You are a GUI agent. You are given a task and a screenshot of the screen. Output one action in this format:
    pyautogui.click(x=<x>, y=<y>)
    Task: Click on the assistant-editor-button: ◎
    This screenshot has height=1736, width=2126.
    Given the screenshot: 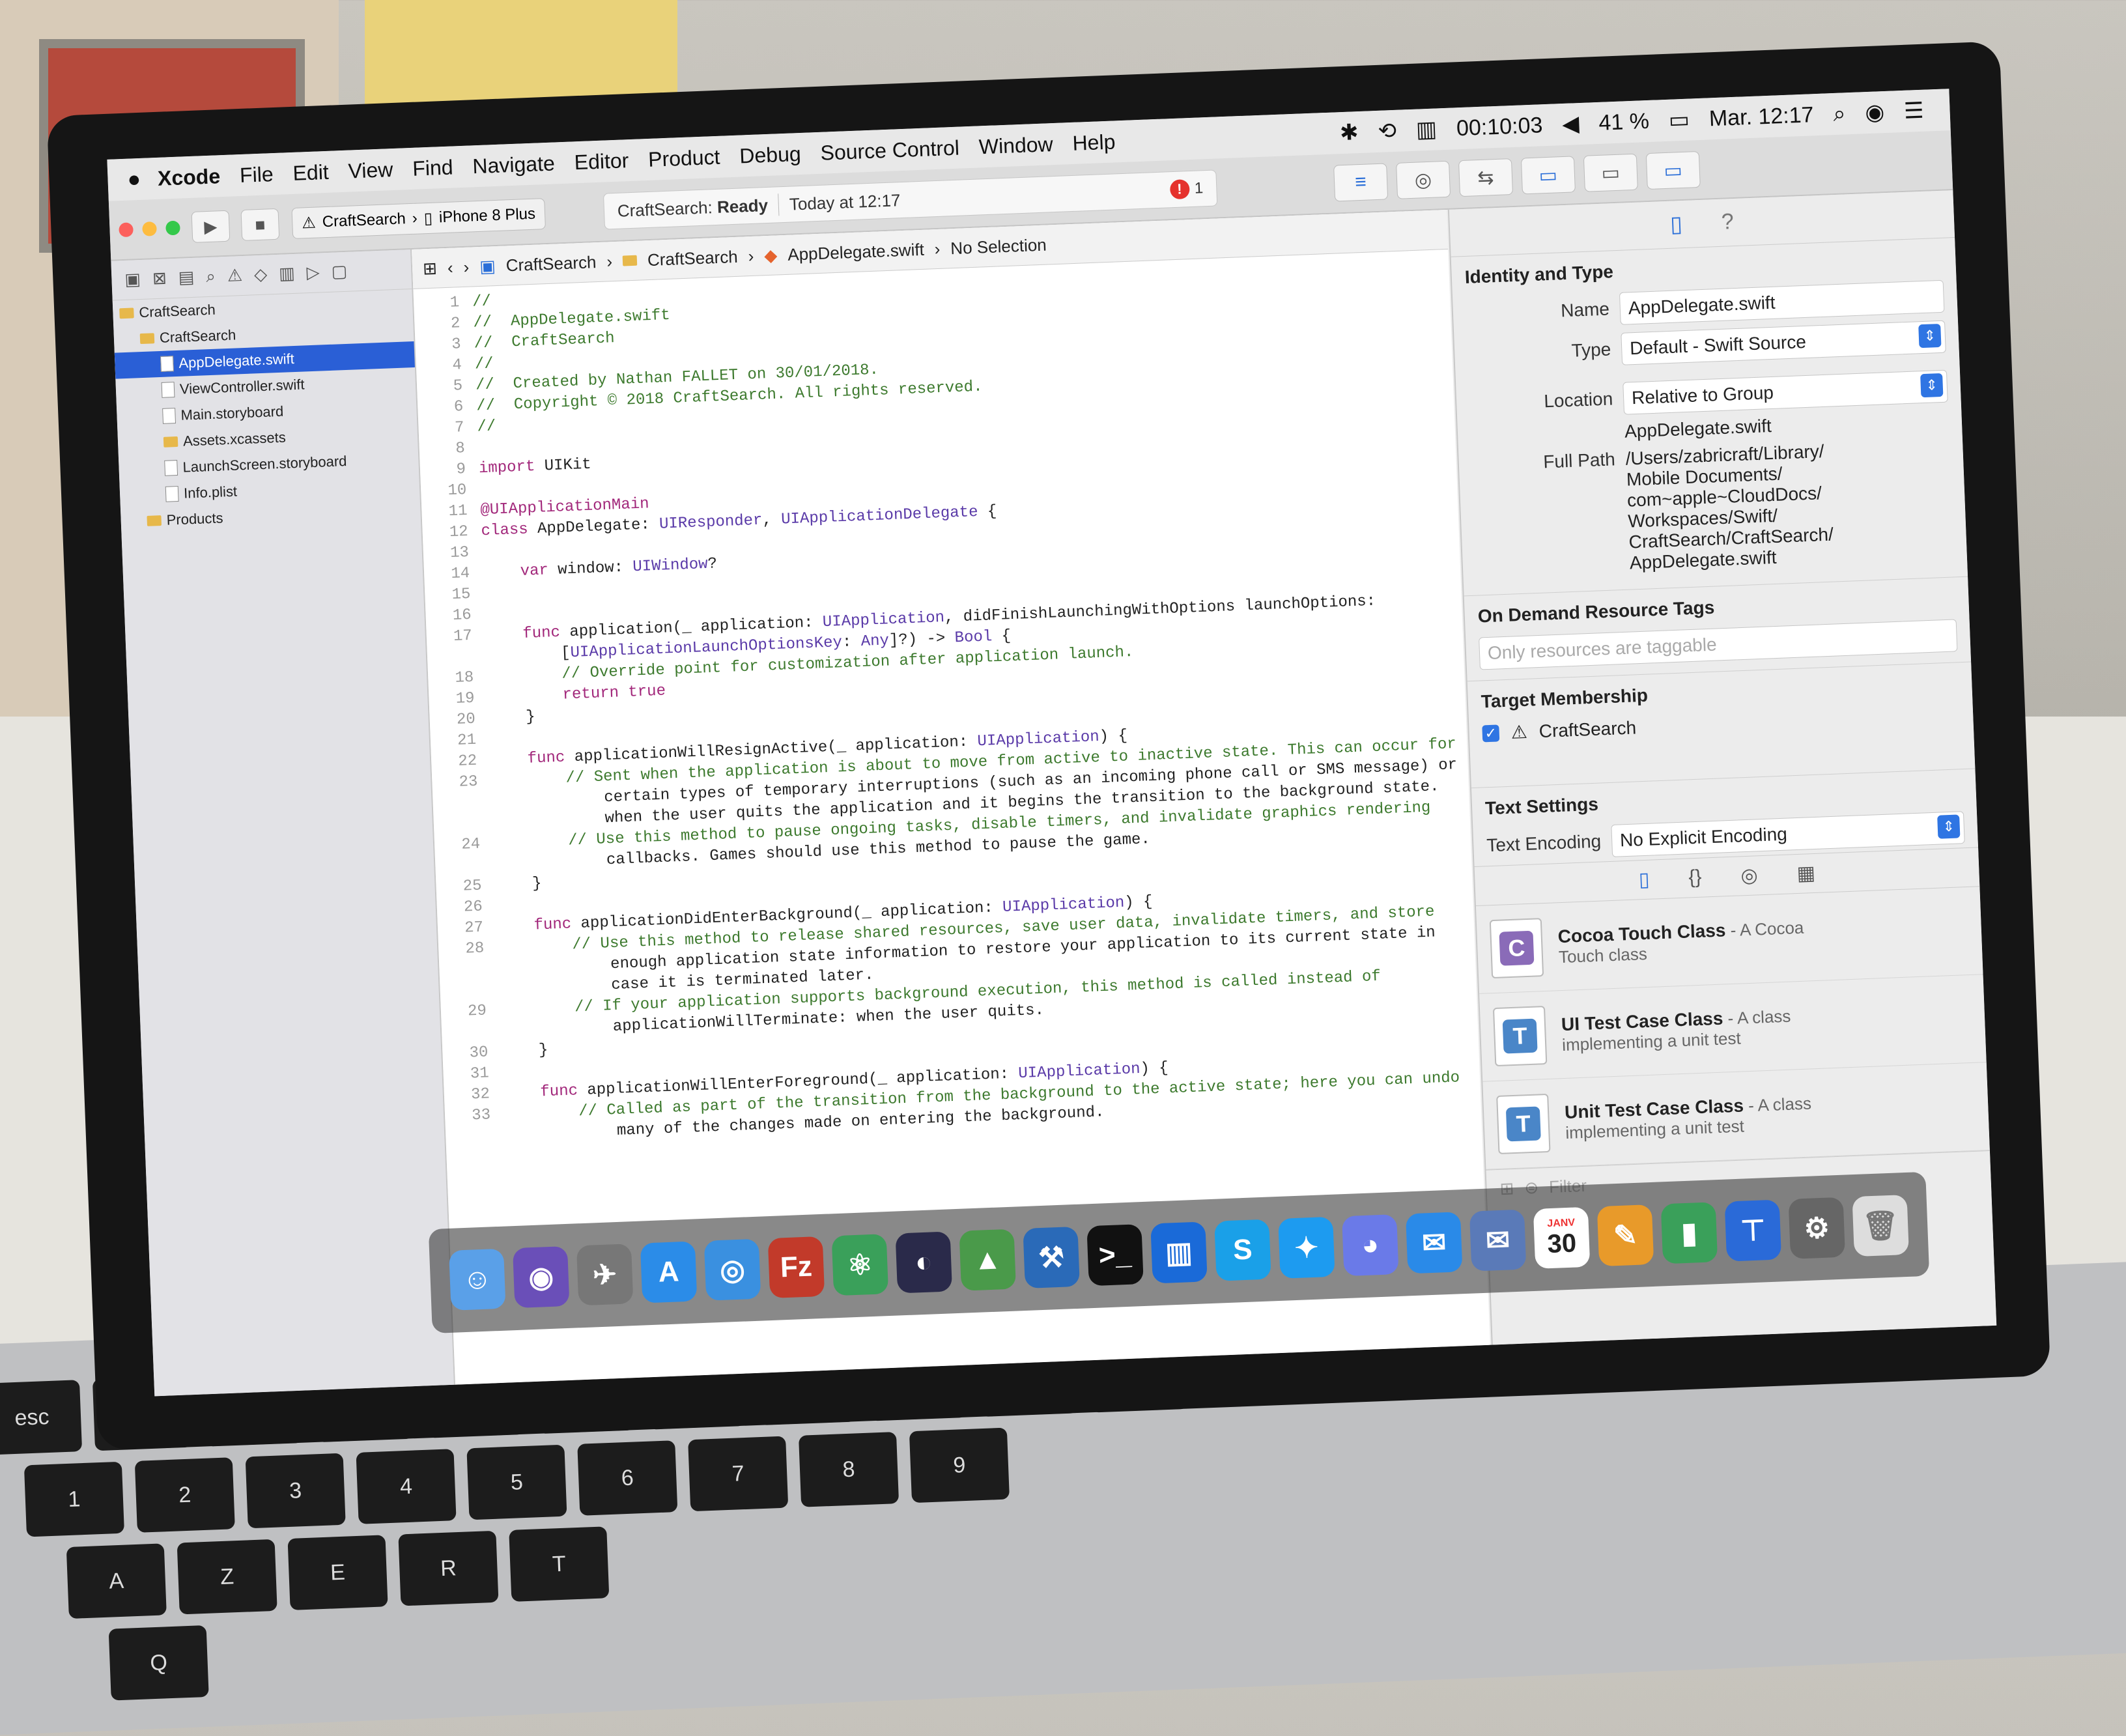 What is the action you would take?
    pyautogui.click(x=1423, y=179)
    